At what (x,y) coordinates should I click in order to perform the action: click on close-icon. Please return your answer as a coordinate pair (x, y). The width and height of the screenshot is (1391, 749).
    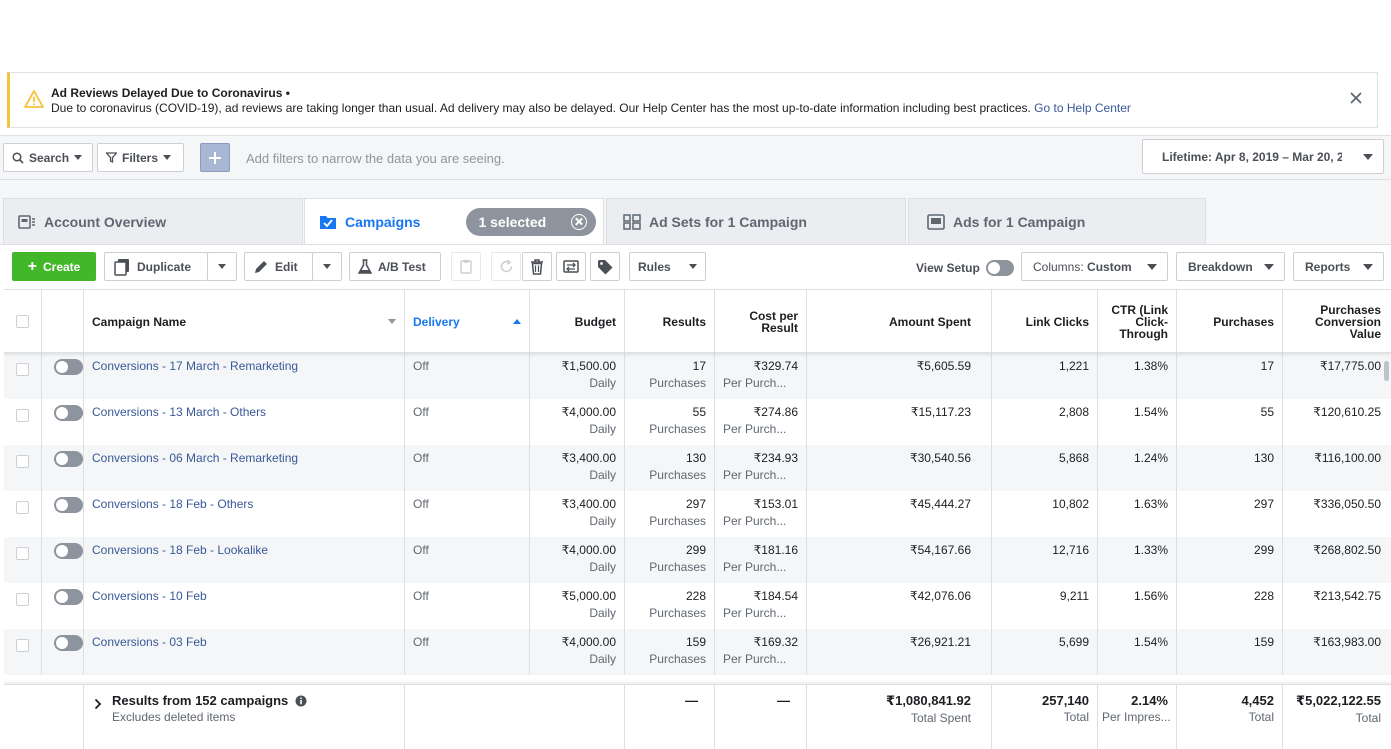
    Looking at the image, I should click on (1356, 98).